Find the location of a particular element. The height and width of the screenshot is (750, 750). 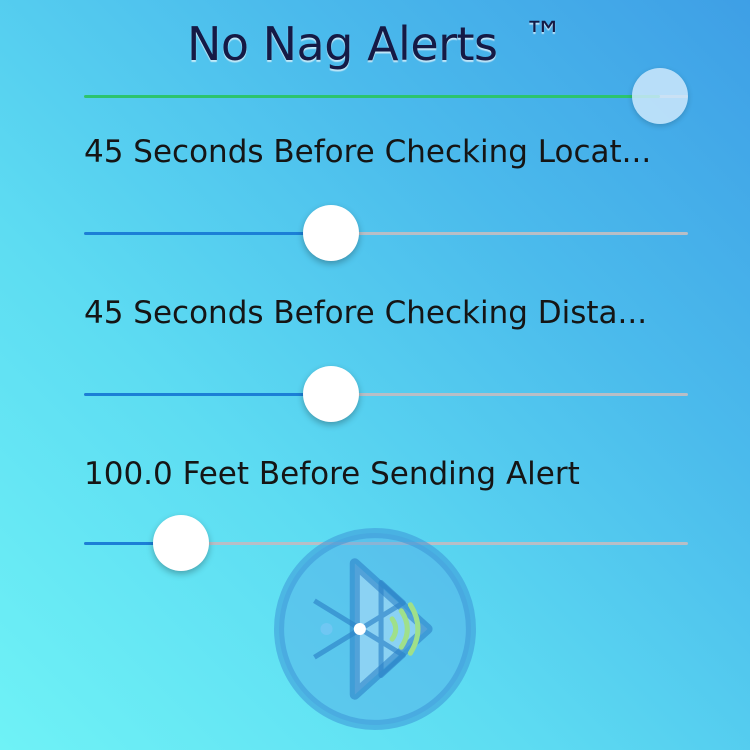

master-slider-fill is located at coordinates (372, 96).